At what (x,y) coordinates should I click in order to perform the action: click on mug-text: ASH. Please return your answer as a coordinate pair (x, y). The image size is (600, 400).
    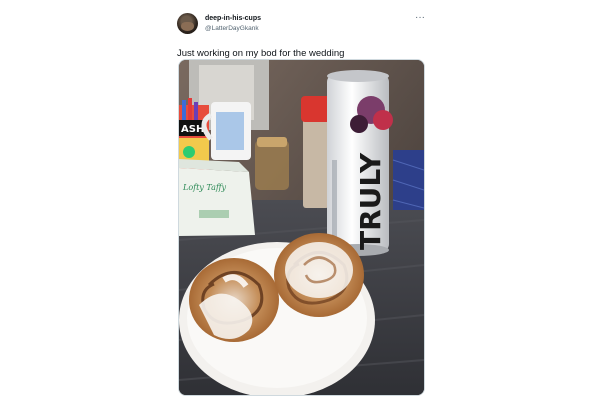
    Looking at the image, I should click on (192, 129).